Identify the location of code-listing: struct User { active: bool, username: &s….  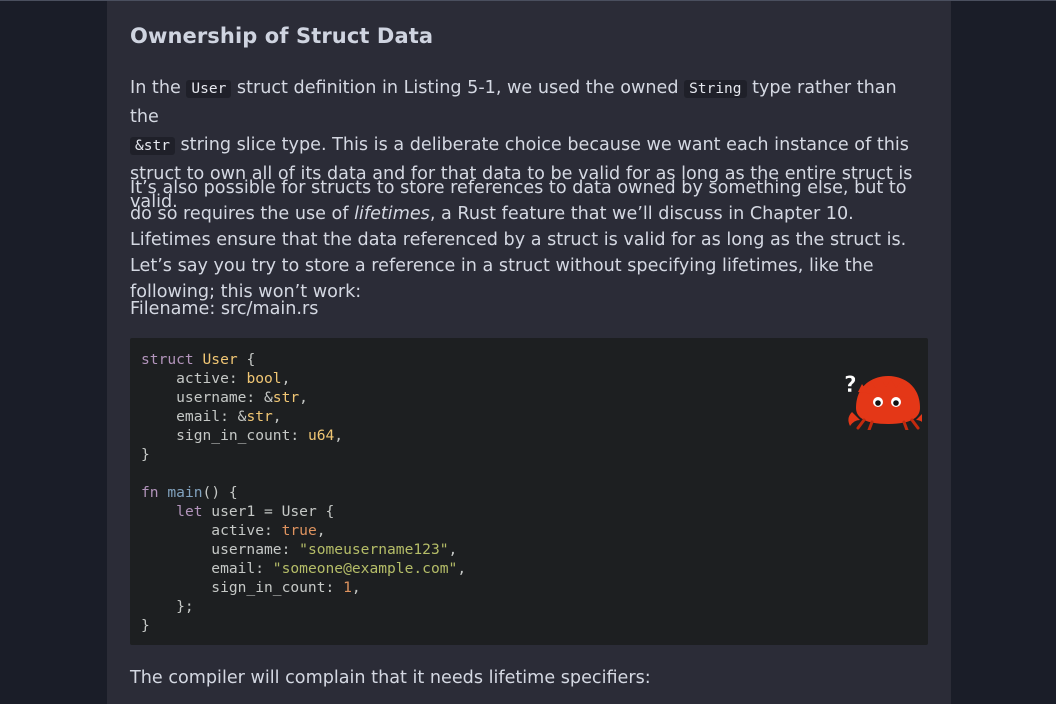
(303, 492).